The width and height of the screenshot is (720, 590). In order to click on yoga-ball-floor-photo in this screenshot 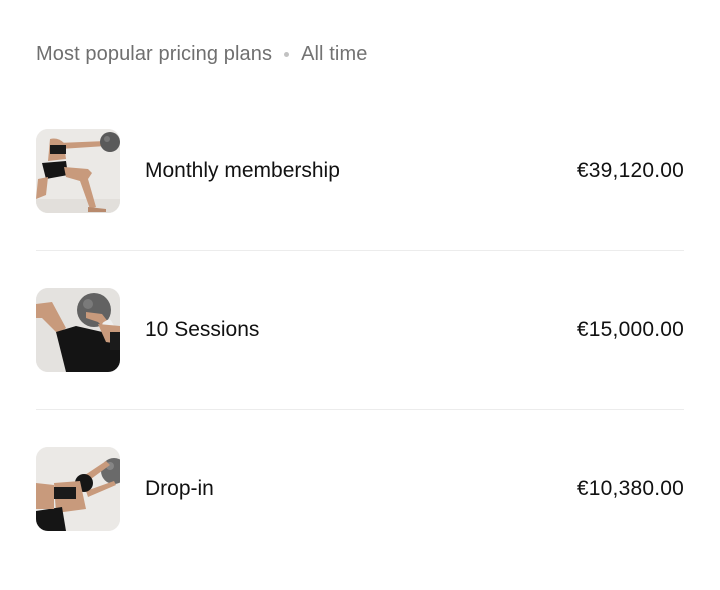, I will do `click(78, 330)`.